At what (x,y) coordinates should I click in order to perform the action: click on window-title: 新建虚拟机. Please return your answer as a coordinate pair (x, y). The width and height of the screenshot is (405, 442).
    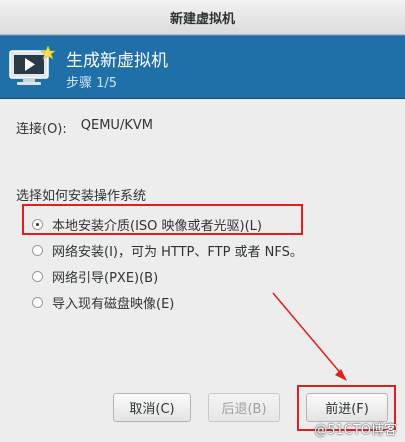
    Looking at the image, I should click on (202, 19).